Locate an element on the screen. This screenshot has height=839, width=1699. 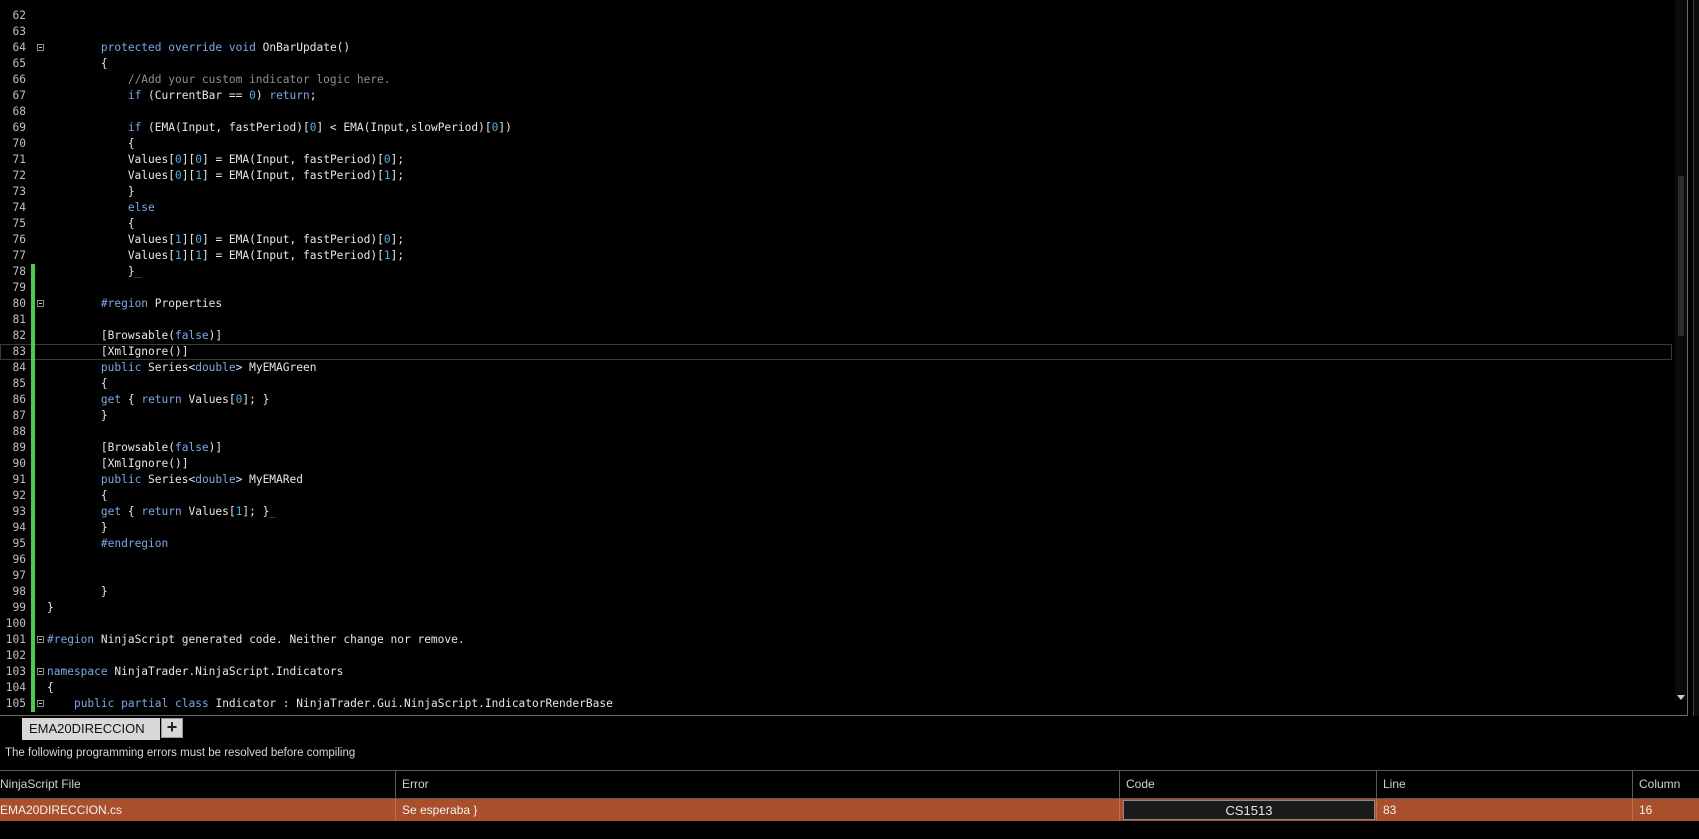
code-text: public Series<double> MyEMARed is located at coordinates (201, 479).